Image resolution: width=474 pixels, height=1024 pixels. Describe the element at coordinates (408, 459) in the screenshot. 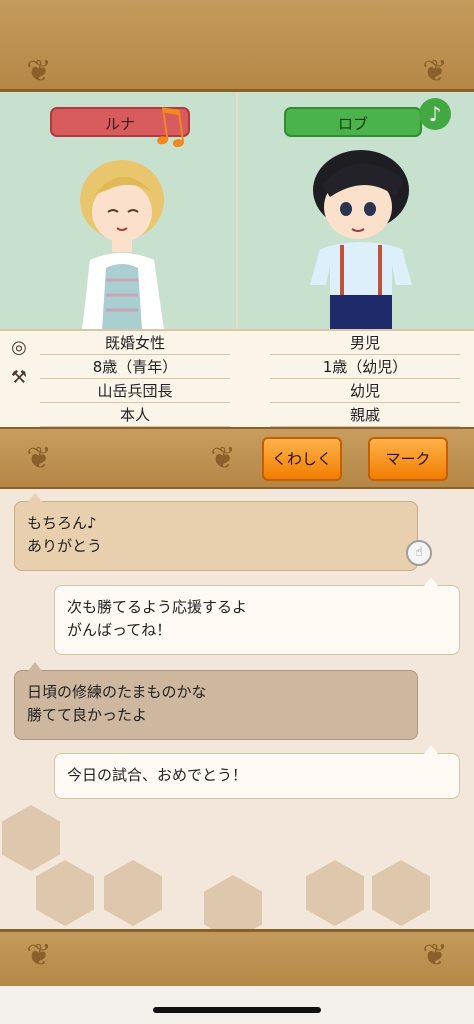

I see `mark-button: マーク` at that location.